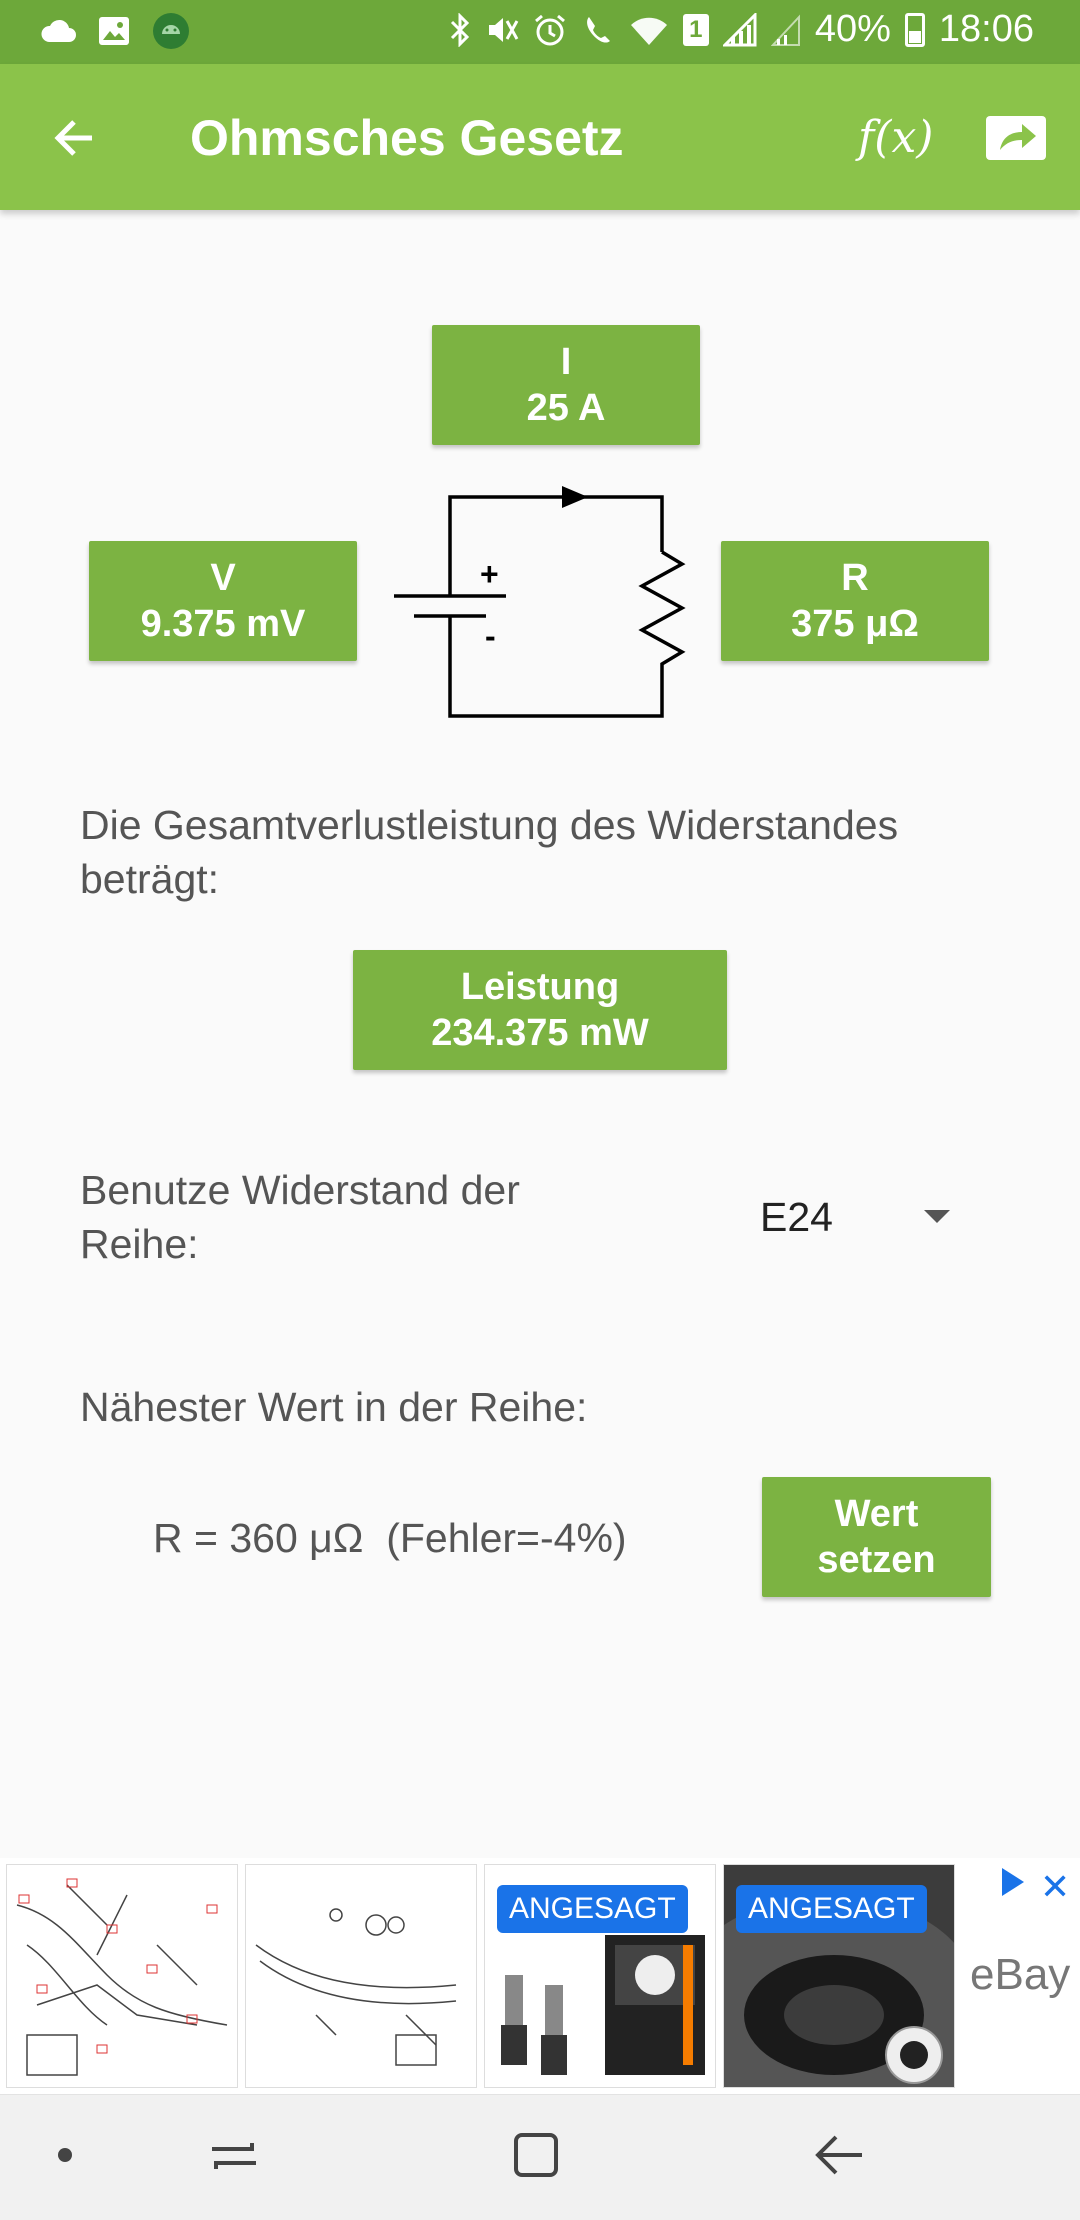 This screenshot has height=2220, width=1080. Describe the element at coordinates (860, 1217) in the screenshot. I see `series-dropdown: E24` at that location.